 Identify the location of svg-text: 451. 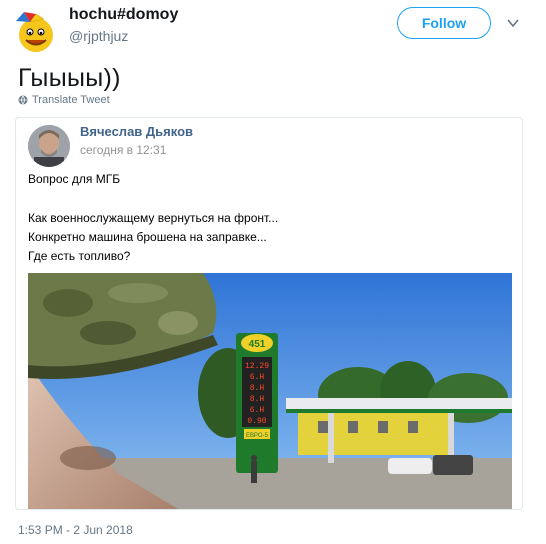
(257, 344).